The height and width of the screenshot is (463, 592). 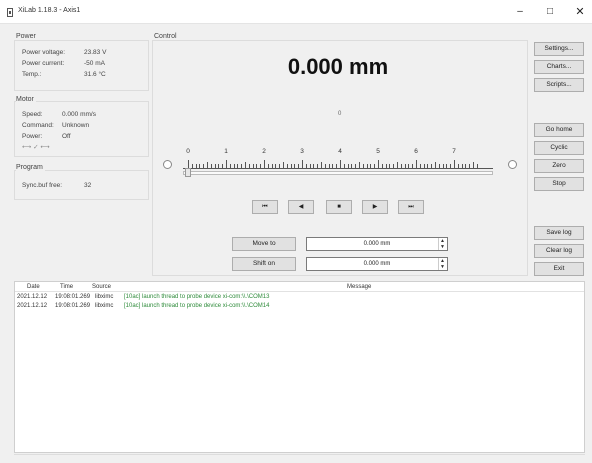 What do you see at coordinates (442, 264) in the screenshot?
I see `shift-on-spinner-icon: ▲ ▼` at bounding box center [442, 264].